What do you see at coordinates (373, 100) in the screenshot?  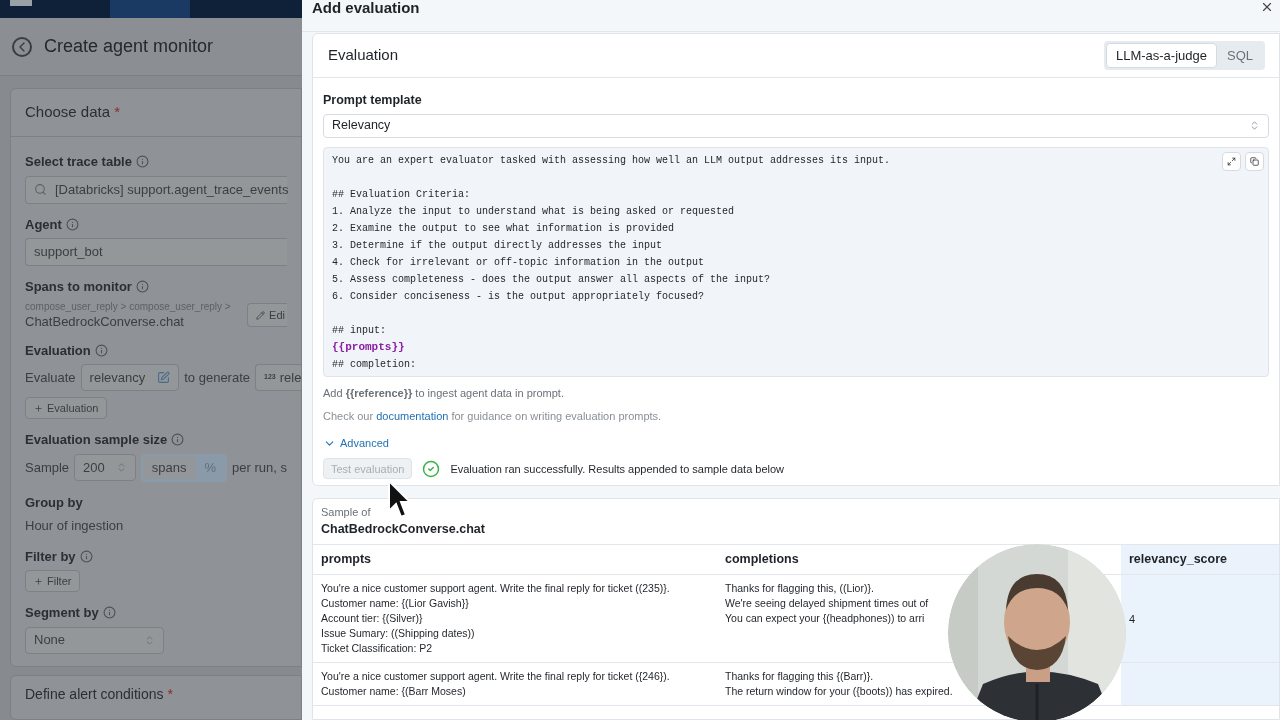 I see `field-label: Prompt template` at bounding box center [373, 100].